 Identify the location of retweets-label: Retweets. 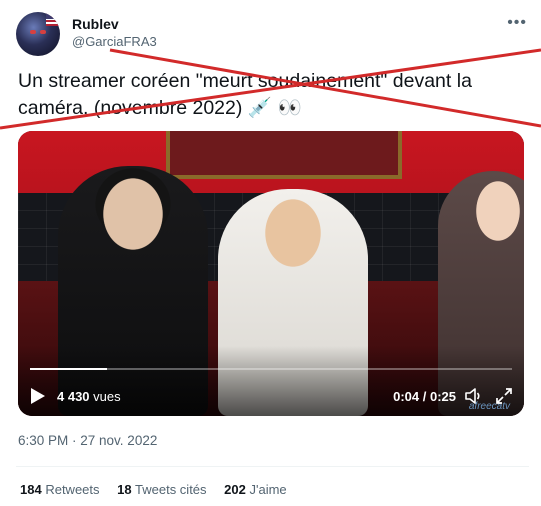
(72, 489).